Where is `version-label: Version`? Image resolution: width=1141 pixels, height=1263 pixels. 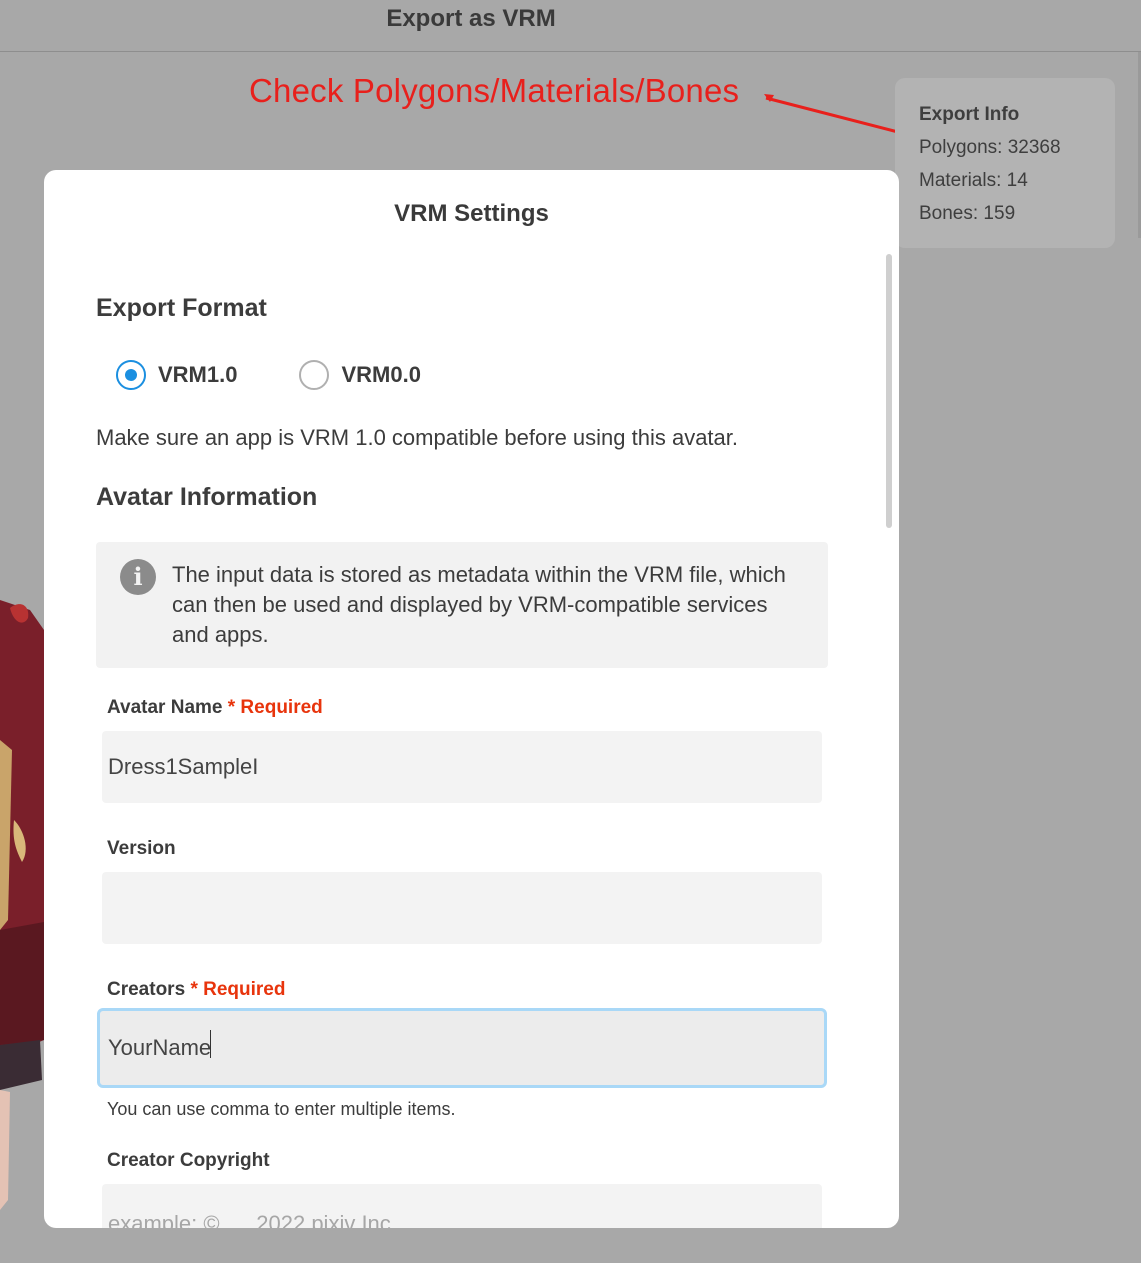 version-label: Version is located at coordinates (141, 848).